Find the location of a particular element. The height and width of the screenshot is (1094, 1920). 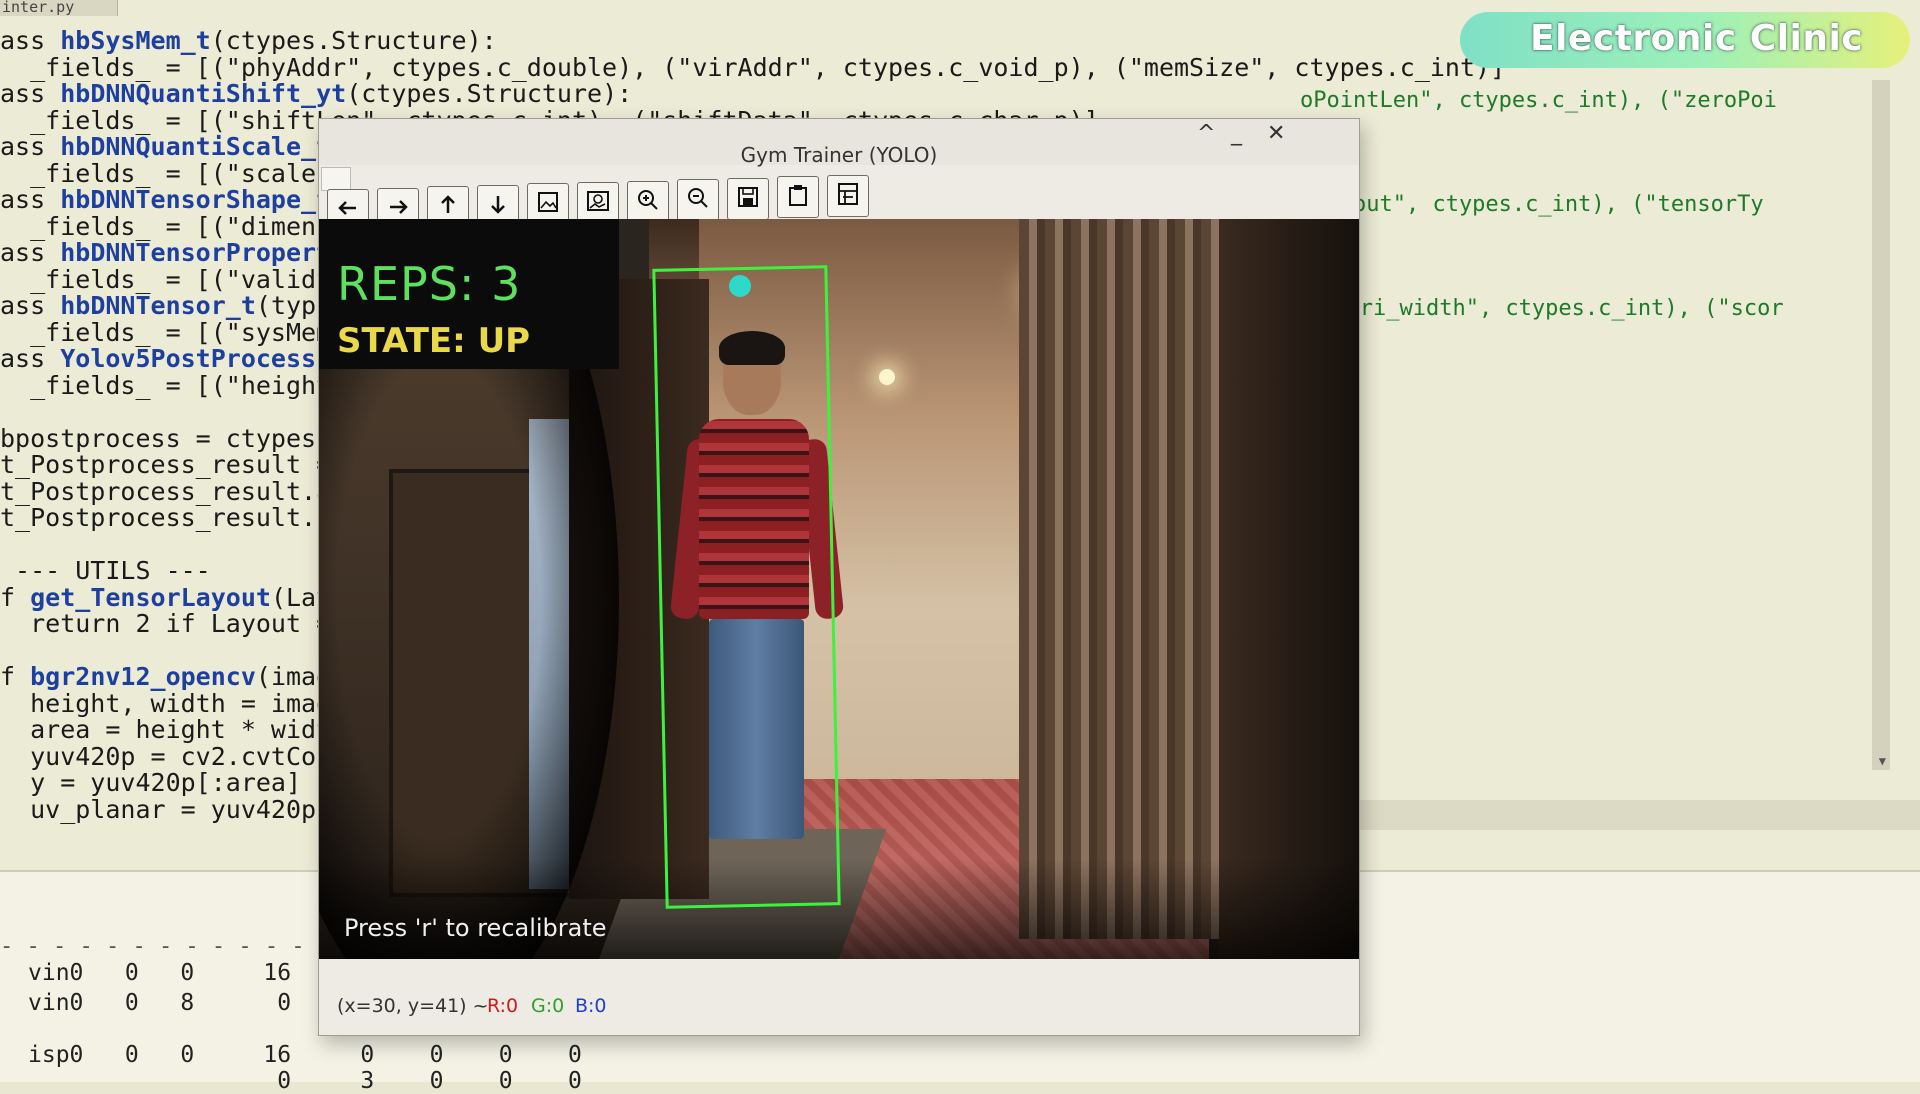

zoom-in-icon is located at coordinates (648, 202).